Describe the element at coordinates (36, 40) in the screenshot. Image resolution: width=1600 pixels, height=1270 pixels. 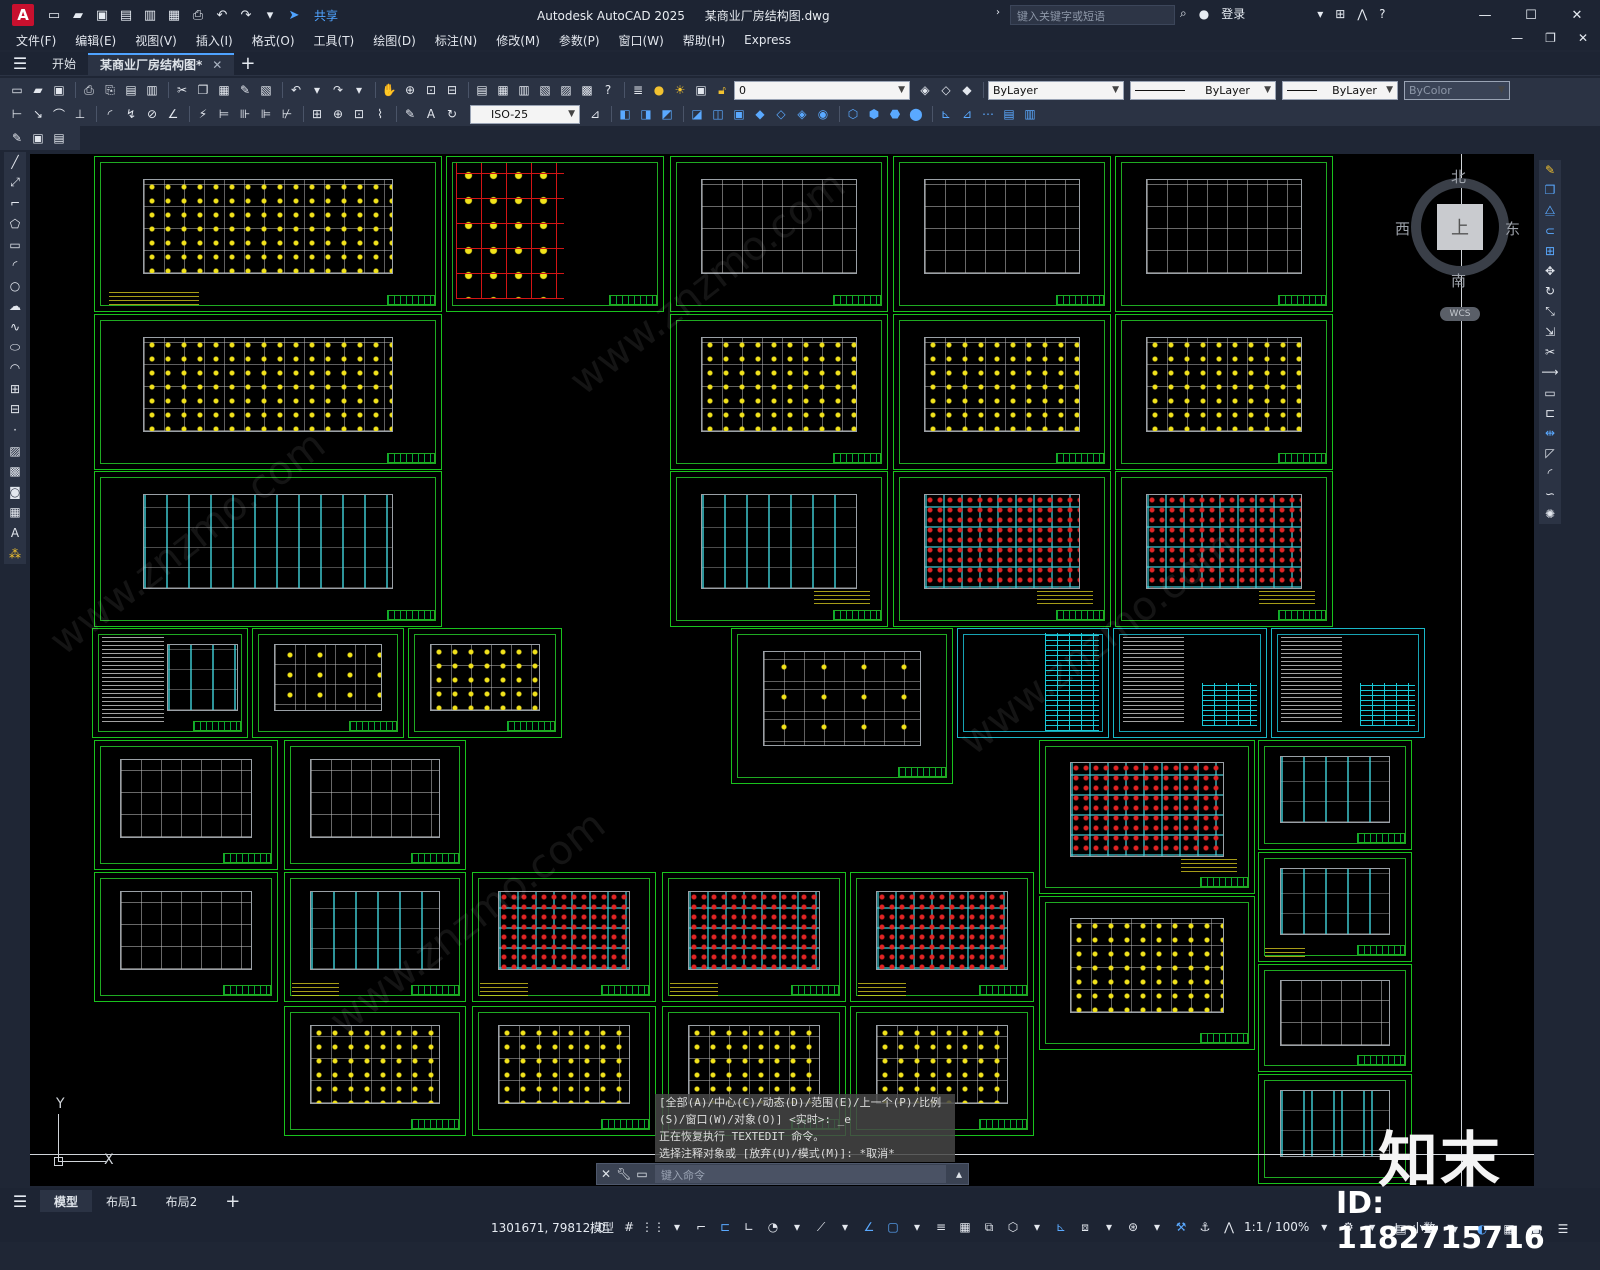
I see `menu-file: 文件(F)` at that location.